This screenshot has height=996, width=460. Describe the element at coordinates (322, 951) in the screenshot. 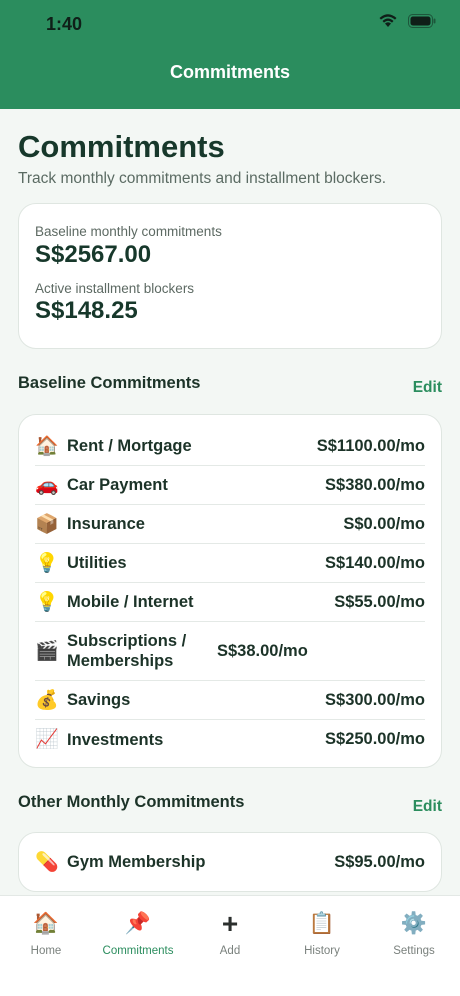

I see `tab-label: History` at that location.